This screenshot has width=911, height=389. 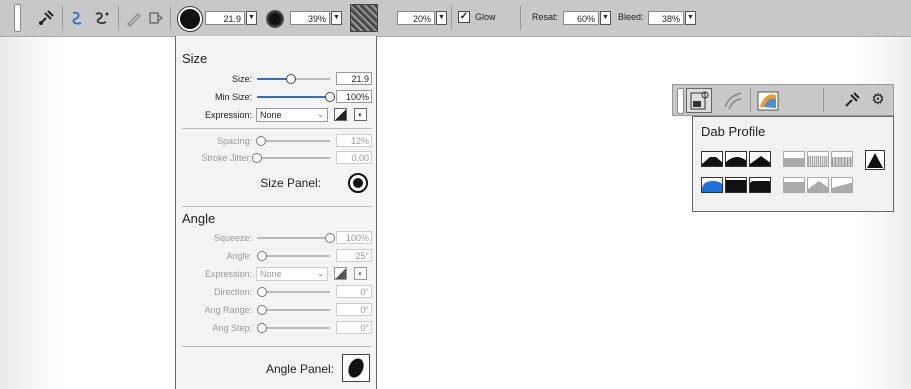 What do you see at coordinates (233, 97) in the screenshot?
I see `min-size-label: Min Size:` at bounding box center [233, 97].